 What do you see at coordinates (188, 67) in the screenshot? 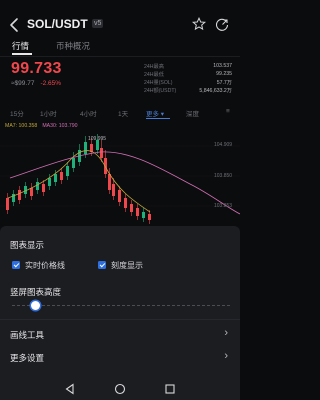
I see `stat-row: 24H最高 103.537` at bounding box center [188, 67].